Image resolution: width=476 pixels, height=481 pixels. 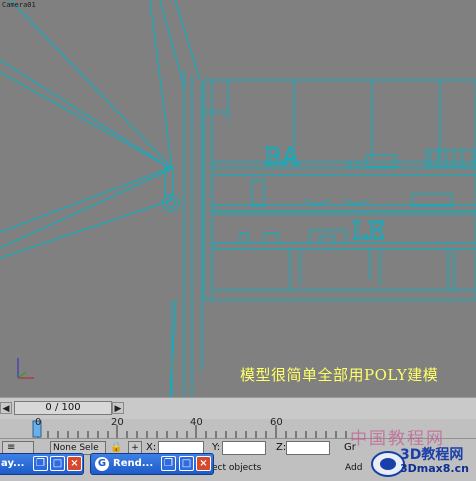 What do you see at coordinates (434, 468) in the screenshot?
I see `watermark-url: 3Dmax8.cn` at bounding box center [434, 468].